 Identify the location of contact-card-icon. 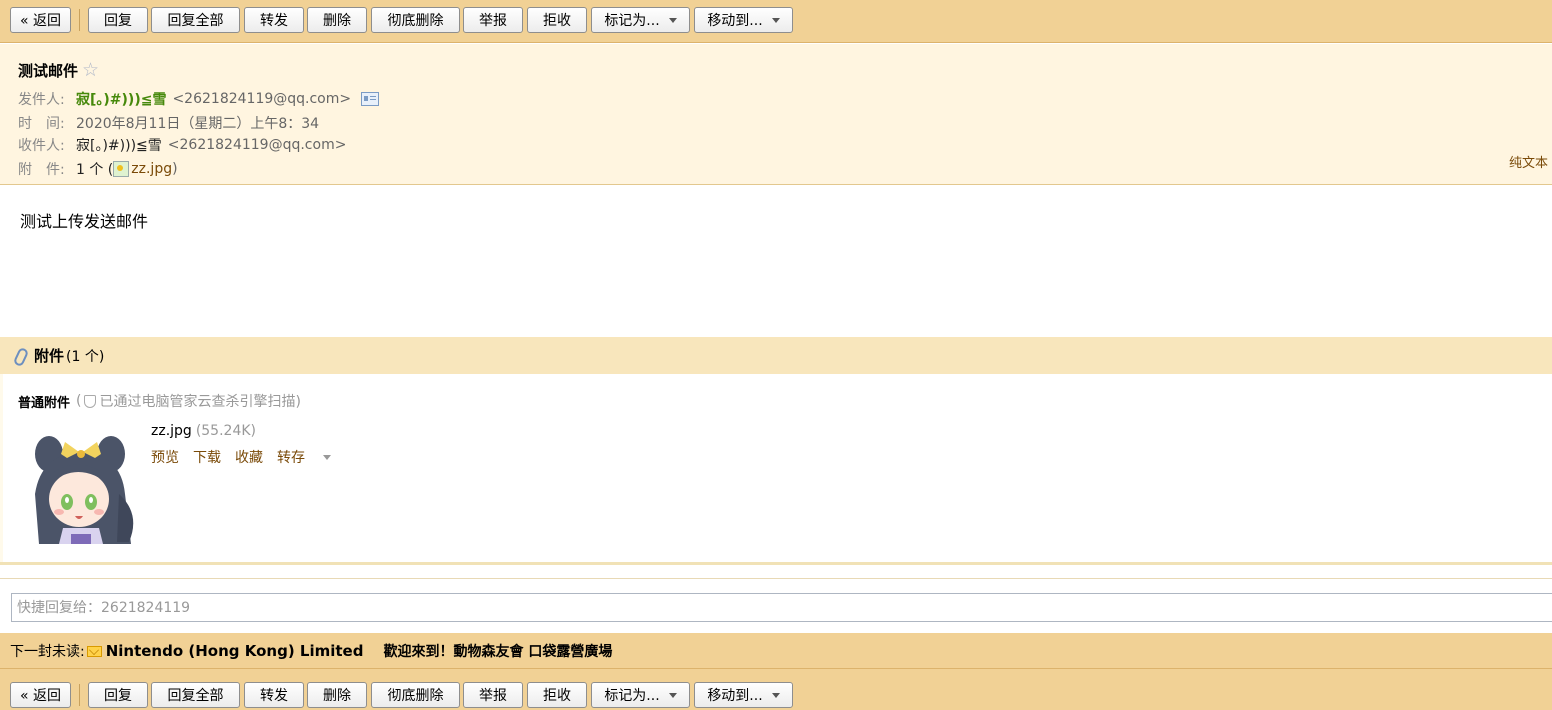
(370, 99).